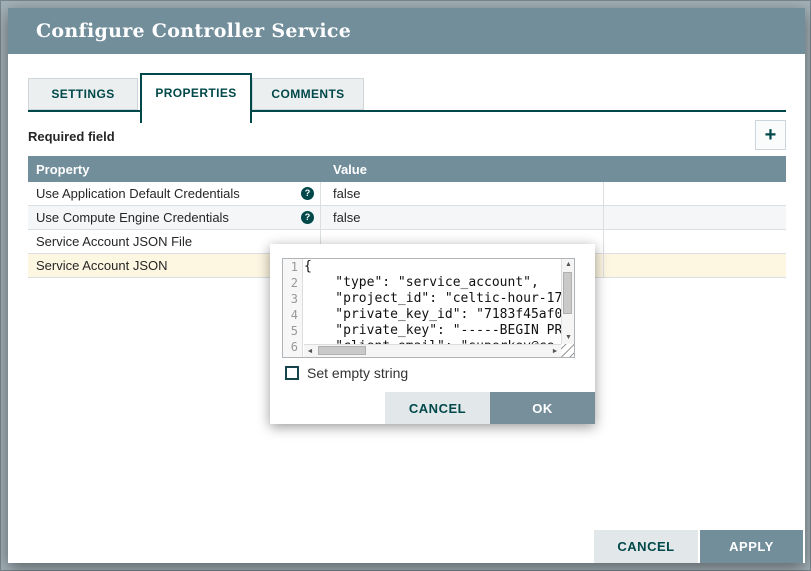  Describe the element at coordinates (71, 136) in the screenshot. I see `required-field-label: Required field` at that location.